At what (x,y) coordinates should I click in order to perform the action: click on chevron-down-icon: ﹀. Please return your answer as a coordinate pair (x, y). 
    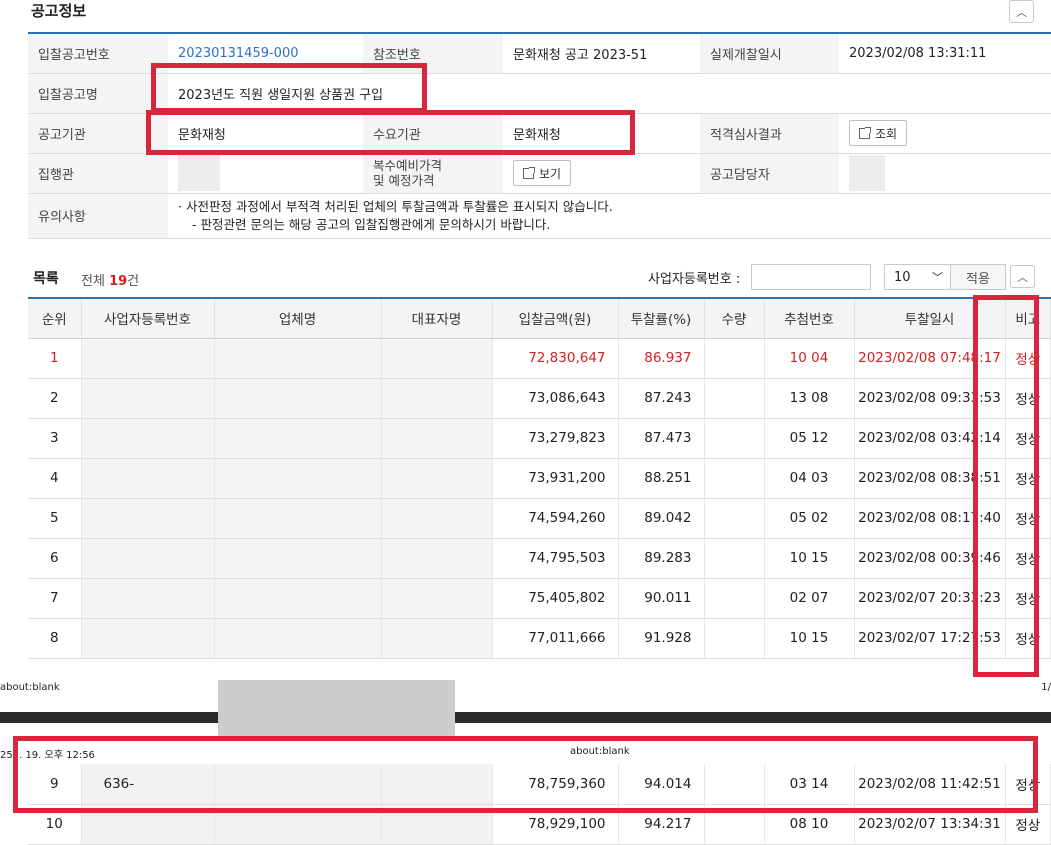
    Looking at the image, I should click on (937, 277).